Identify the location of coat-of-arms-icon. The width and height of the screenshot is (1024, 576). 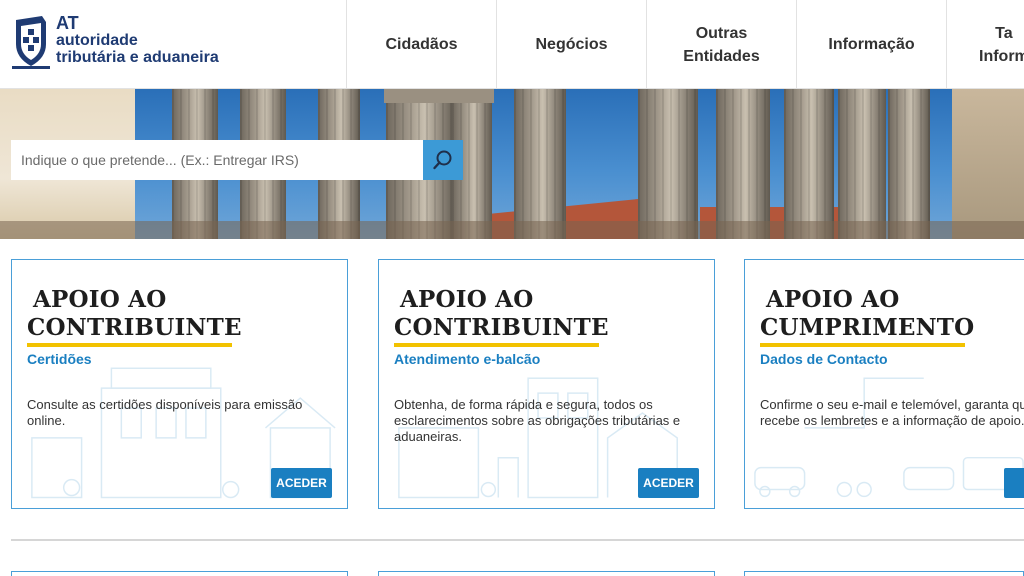
(31, 42).